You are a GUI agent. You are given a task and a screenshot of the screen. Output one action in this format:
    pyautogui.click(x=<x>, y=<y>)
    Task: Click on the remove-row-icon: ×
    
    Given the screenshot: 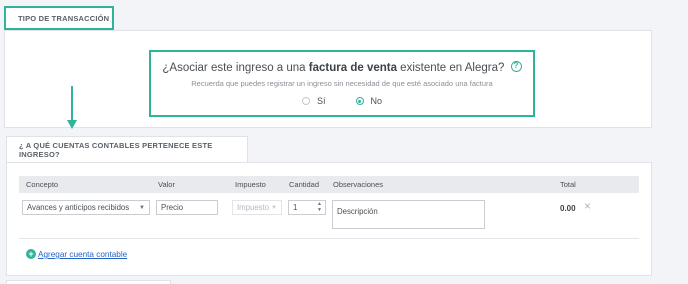 What is the action you would take?
    pyautogui.click(x=587, y=206)
    